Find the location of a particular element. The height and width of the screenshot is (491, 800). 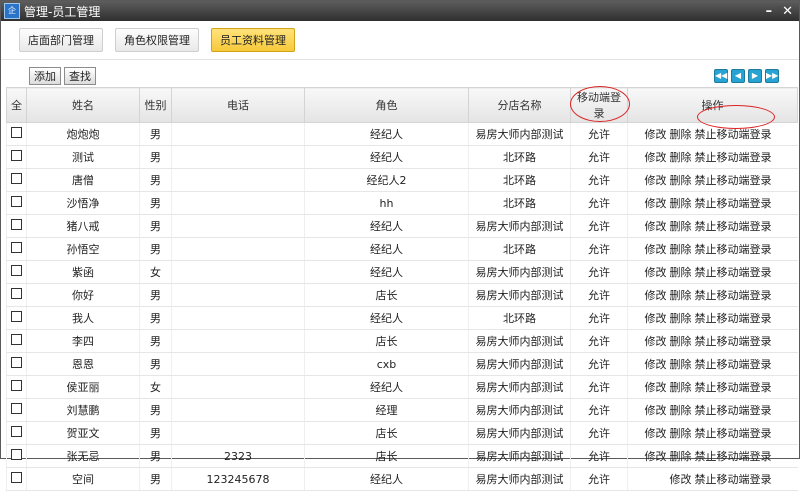

first-page-icon: ◀◀ is located at coordinates (721, 76).